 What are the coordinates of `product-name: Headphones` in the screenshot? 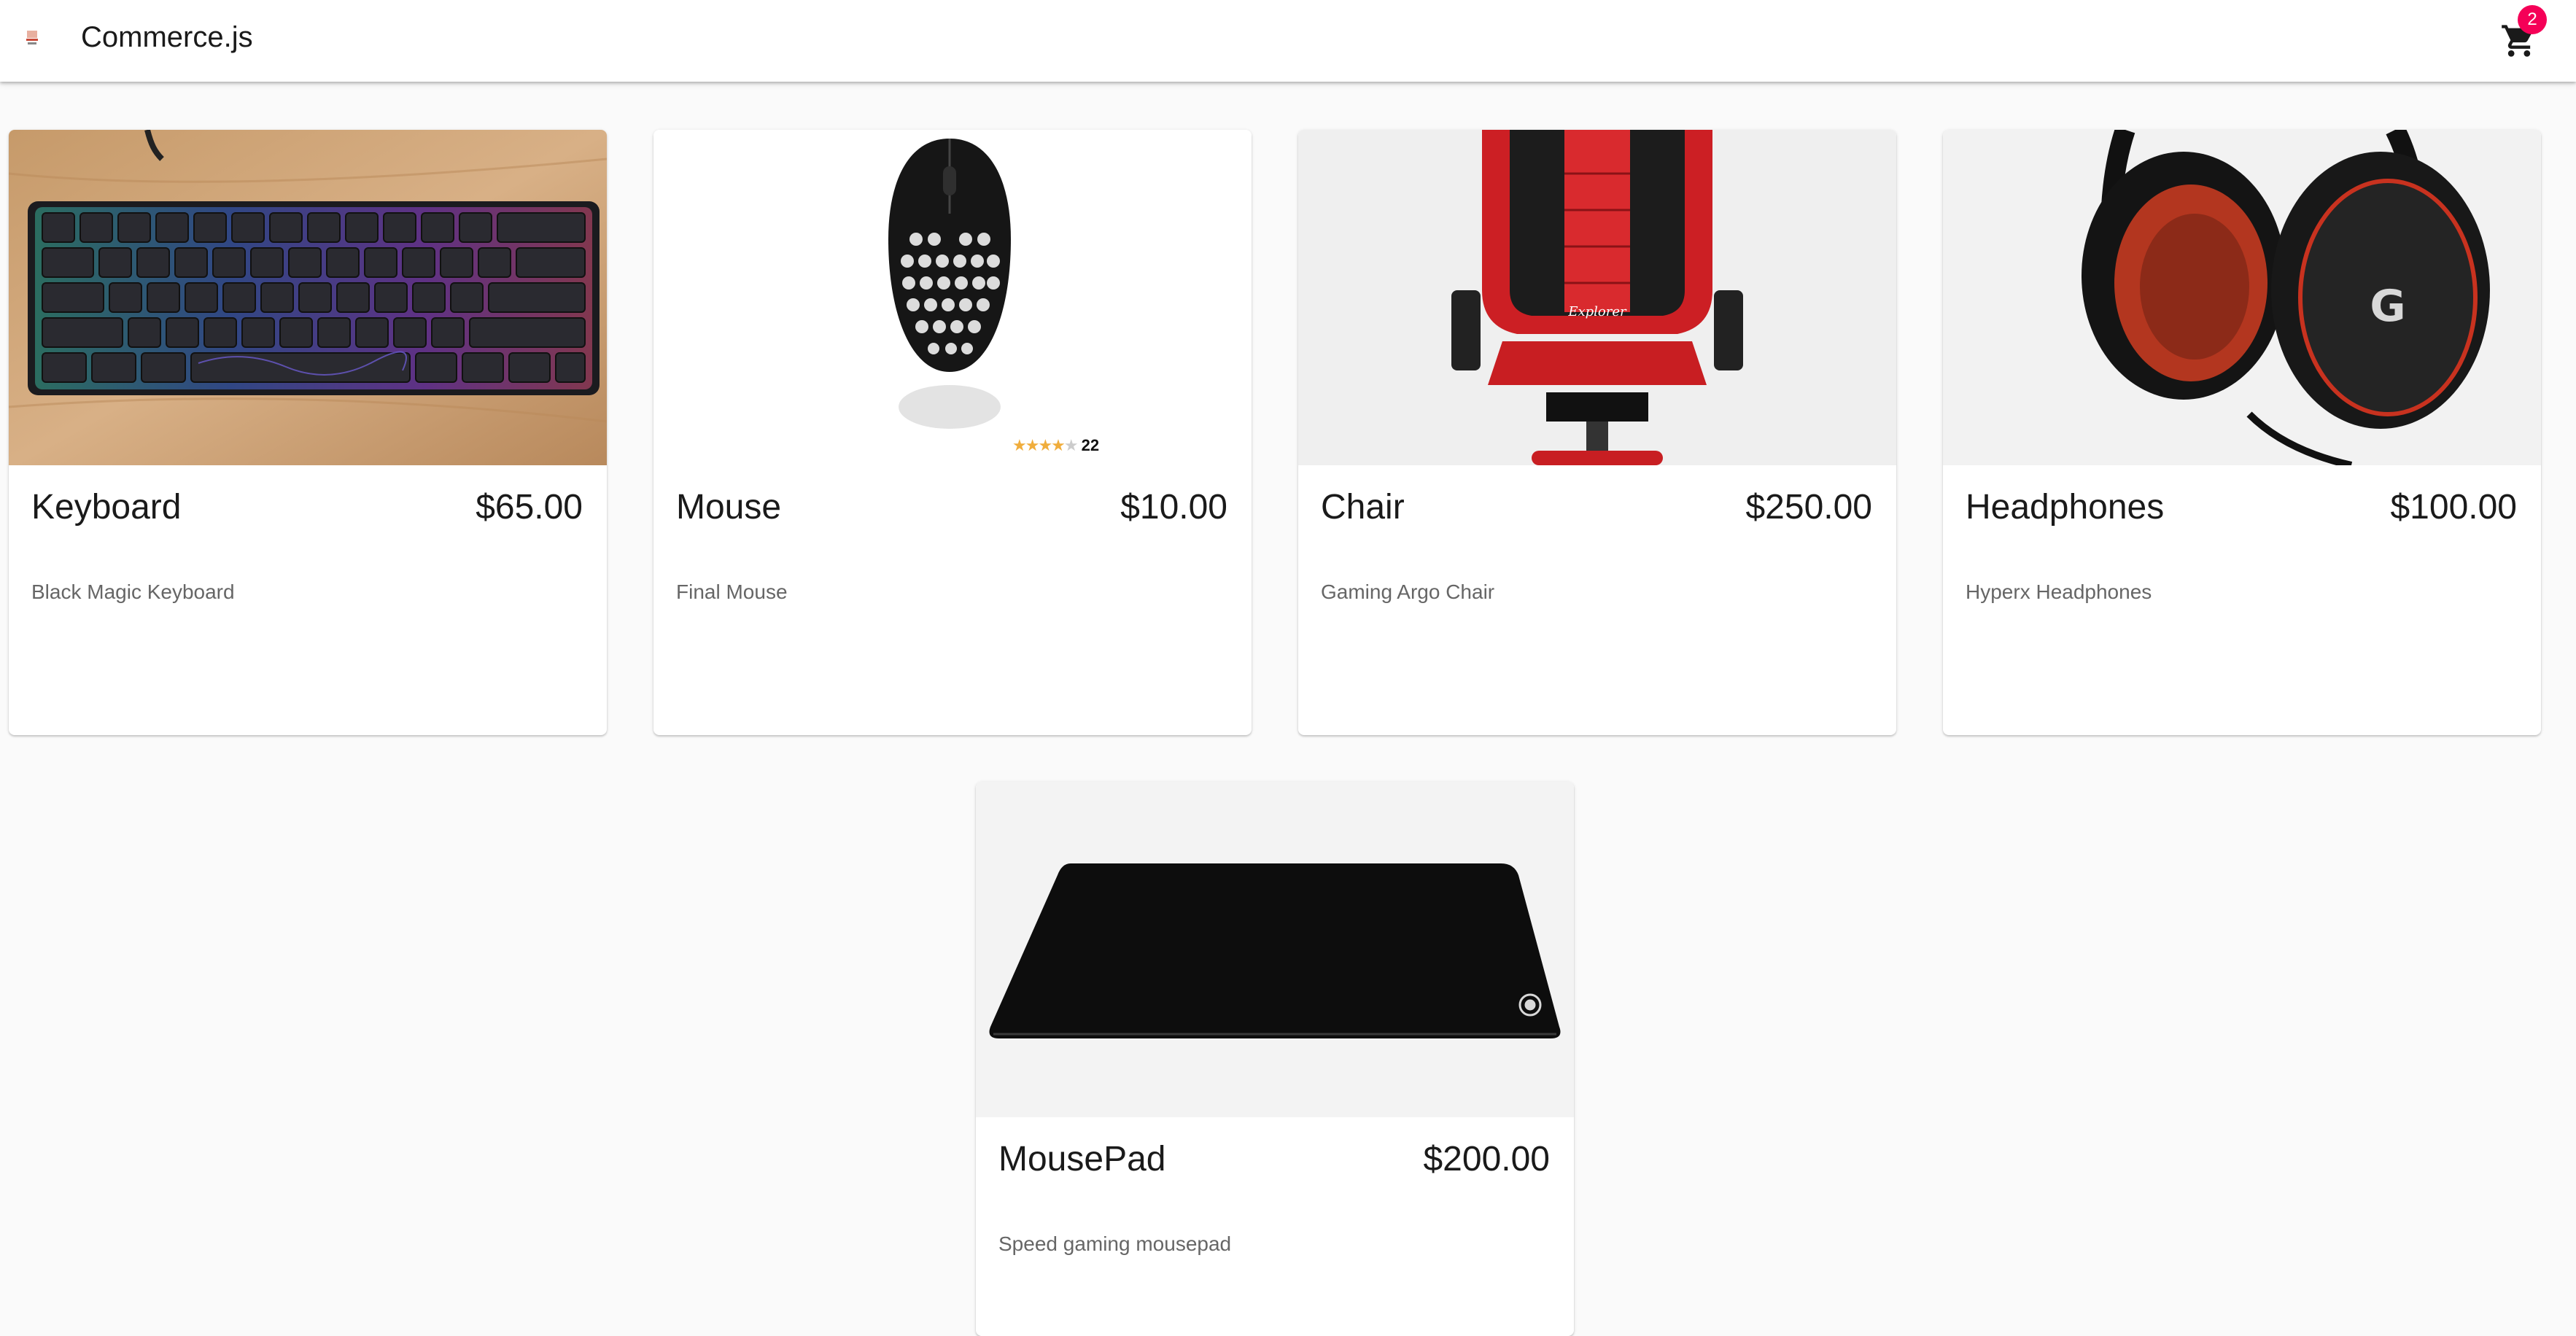 It's located at (2066, 507).